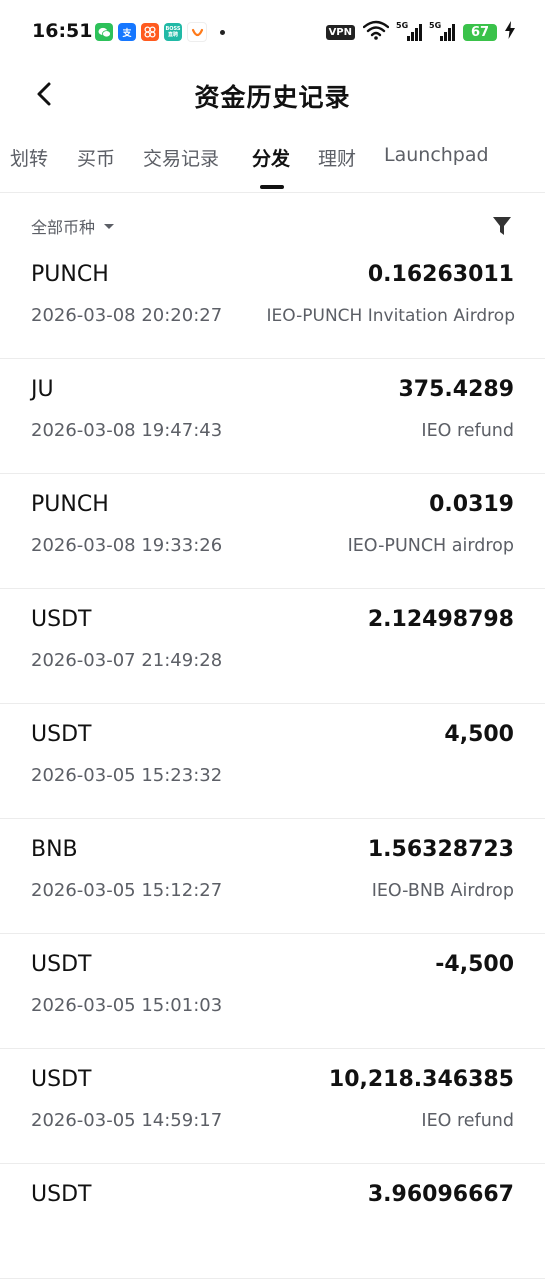  What do you see at coordinates (436, 155) in the screenshot?
I see `tab-launchpad: Launchpad` at bounding box center [436, 155].